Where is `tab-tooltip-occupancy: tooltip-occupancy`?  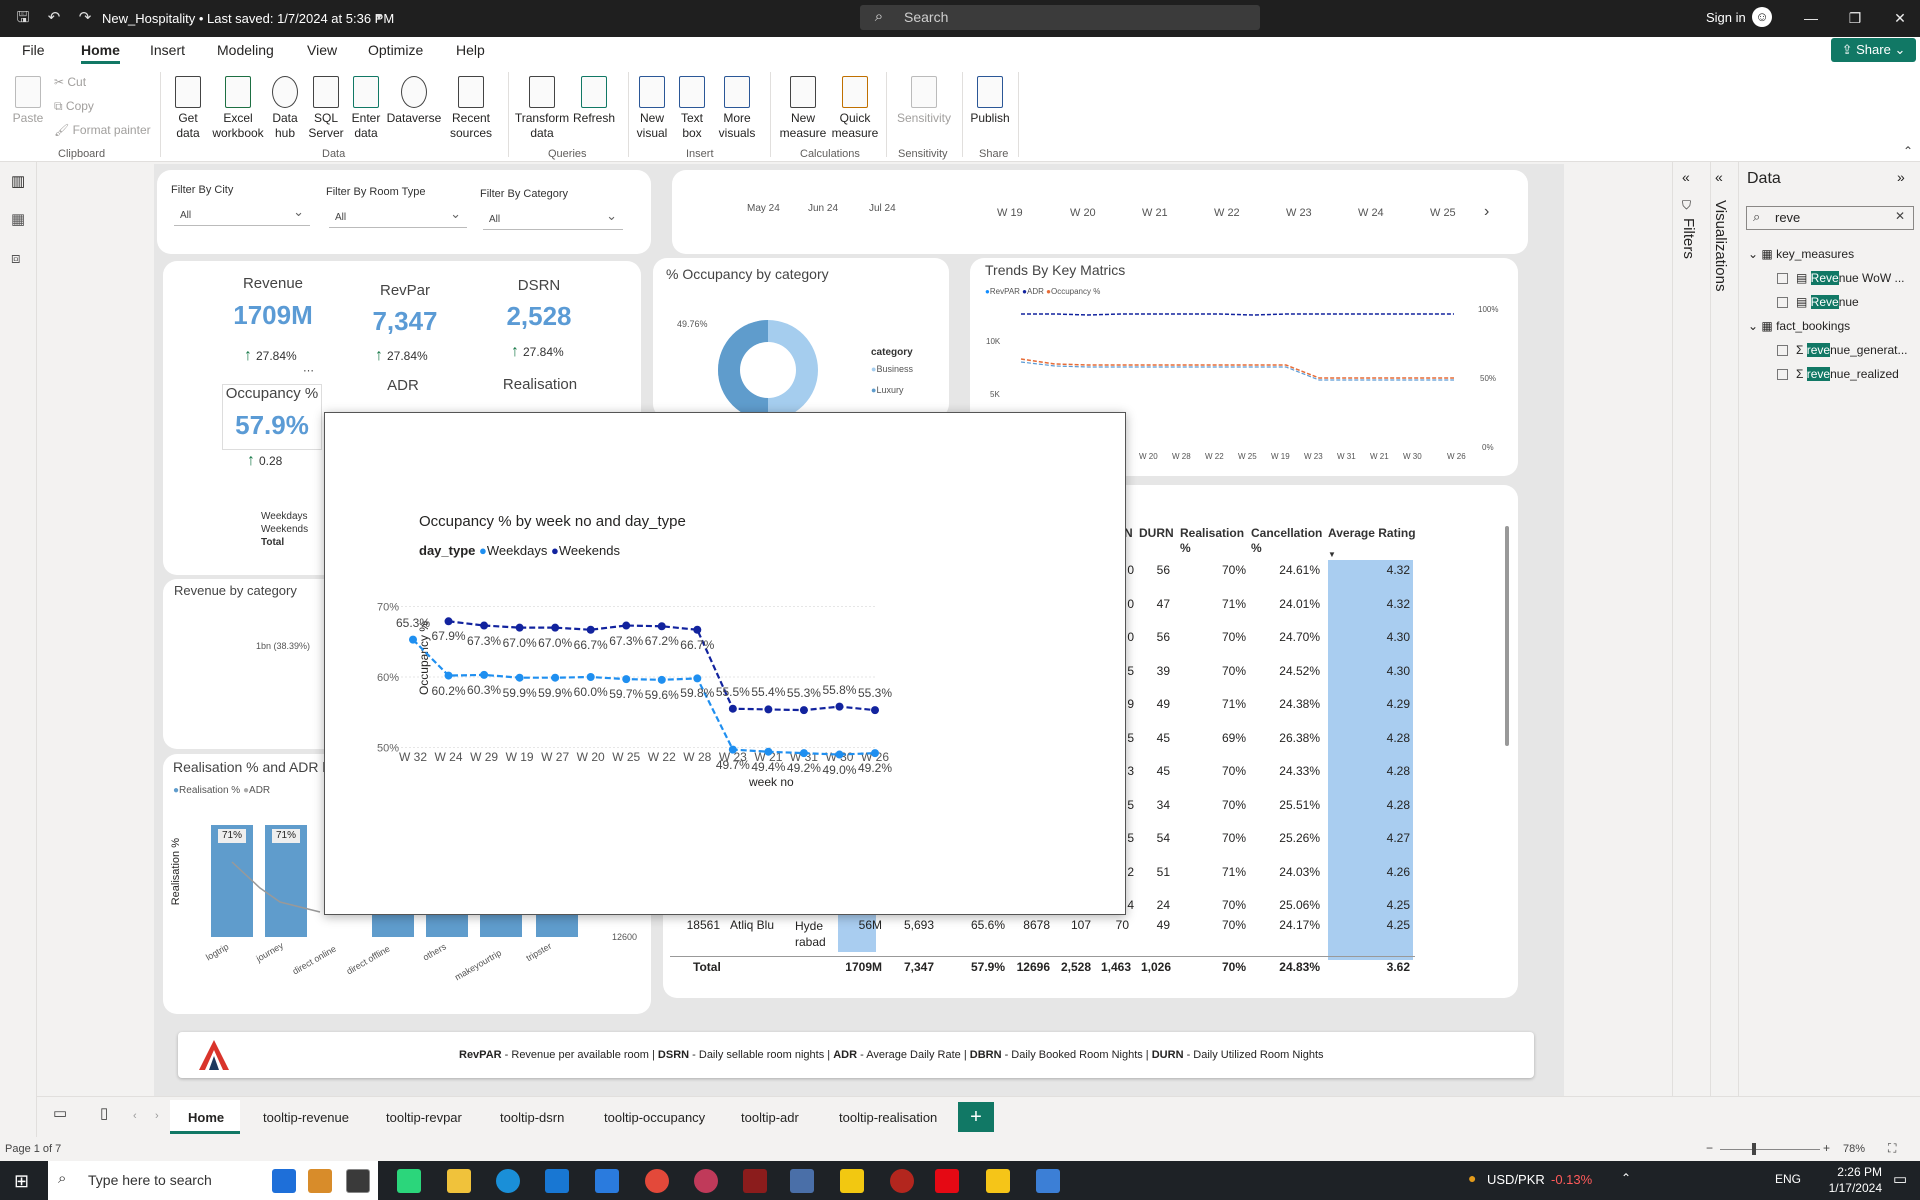 tab-tooltip-occupancy: tooltip-occupancy is located at coordinates (654, 1117).